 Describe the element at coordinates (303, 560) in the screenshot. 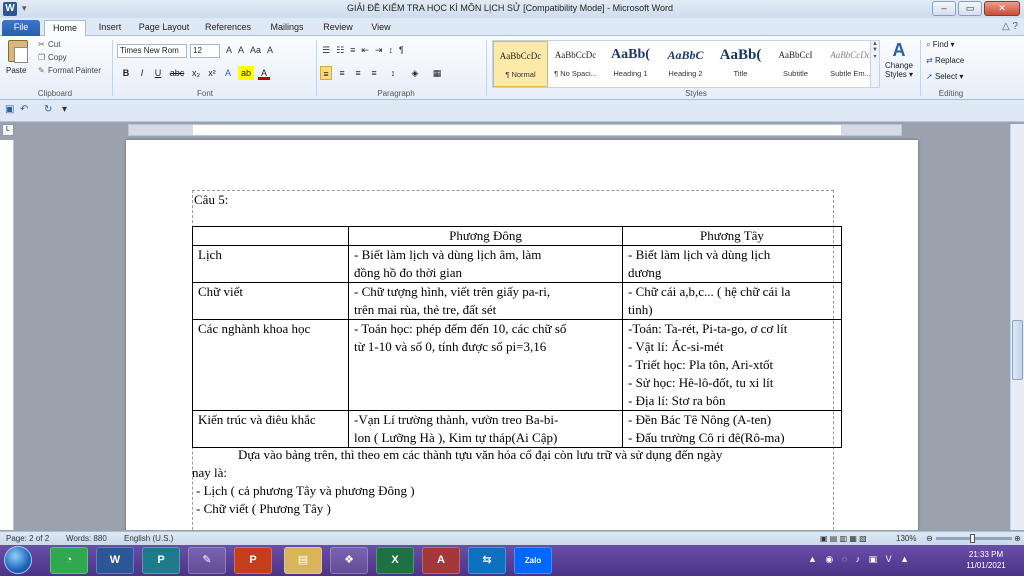

I see `taskbar-app-explorer: ▤` at that location.